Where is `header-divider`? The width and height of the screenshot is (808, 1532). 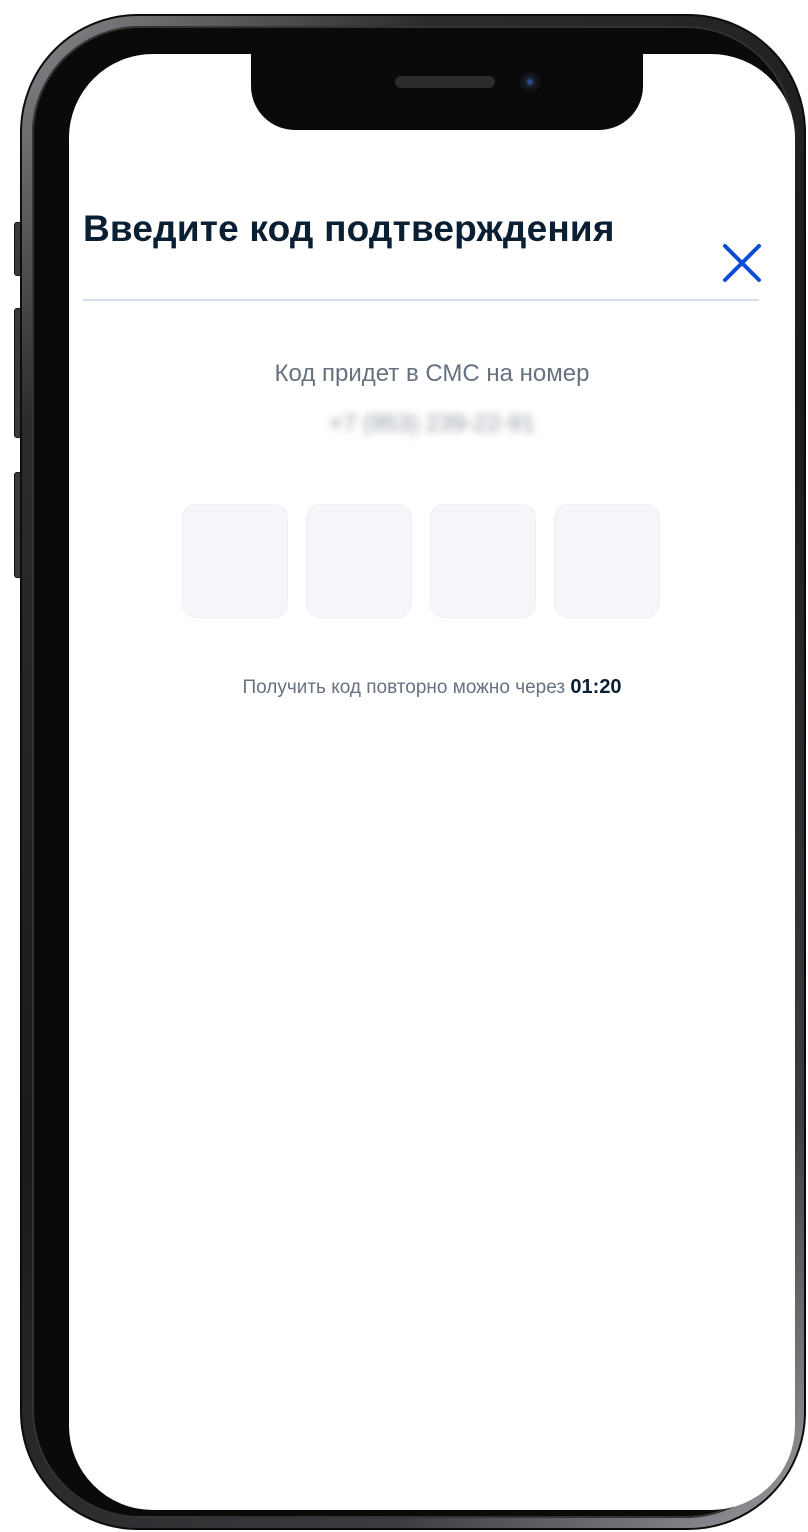 header-divider is located at coordinates (421, 300).